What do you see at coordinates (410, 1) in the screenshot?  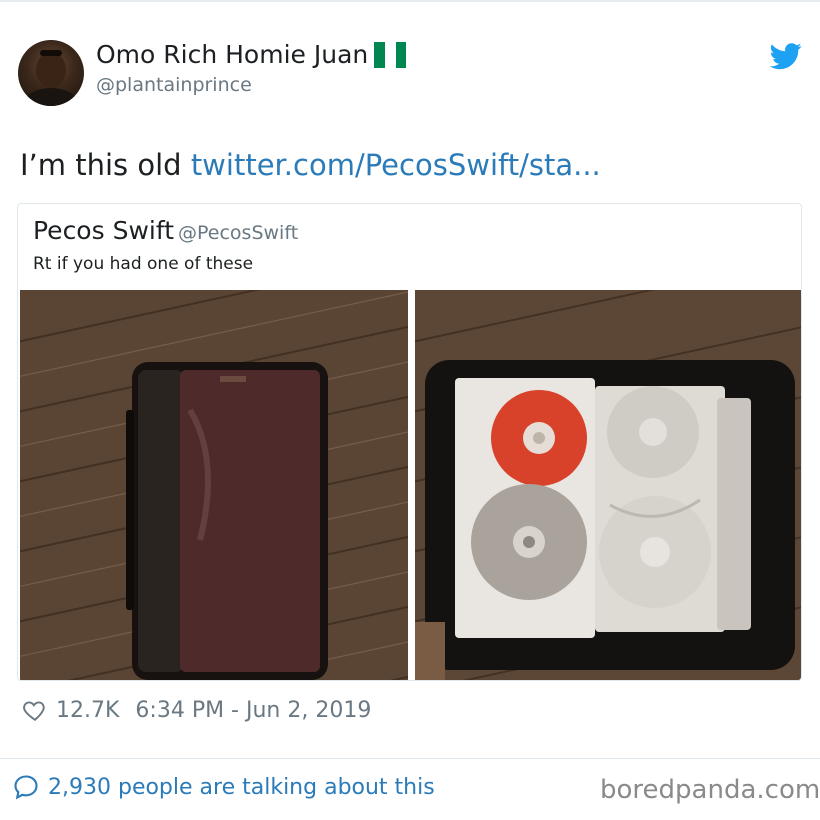 I see `top-divider` at bounding box center [410, 1].